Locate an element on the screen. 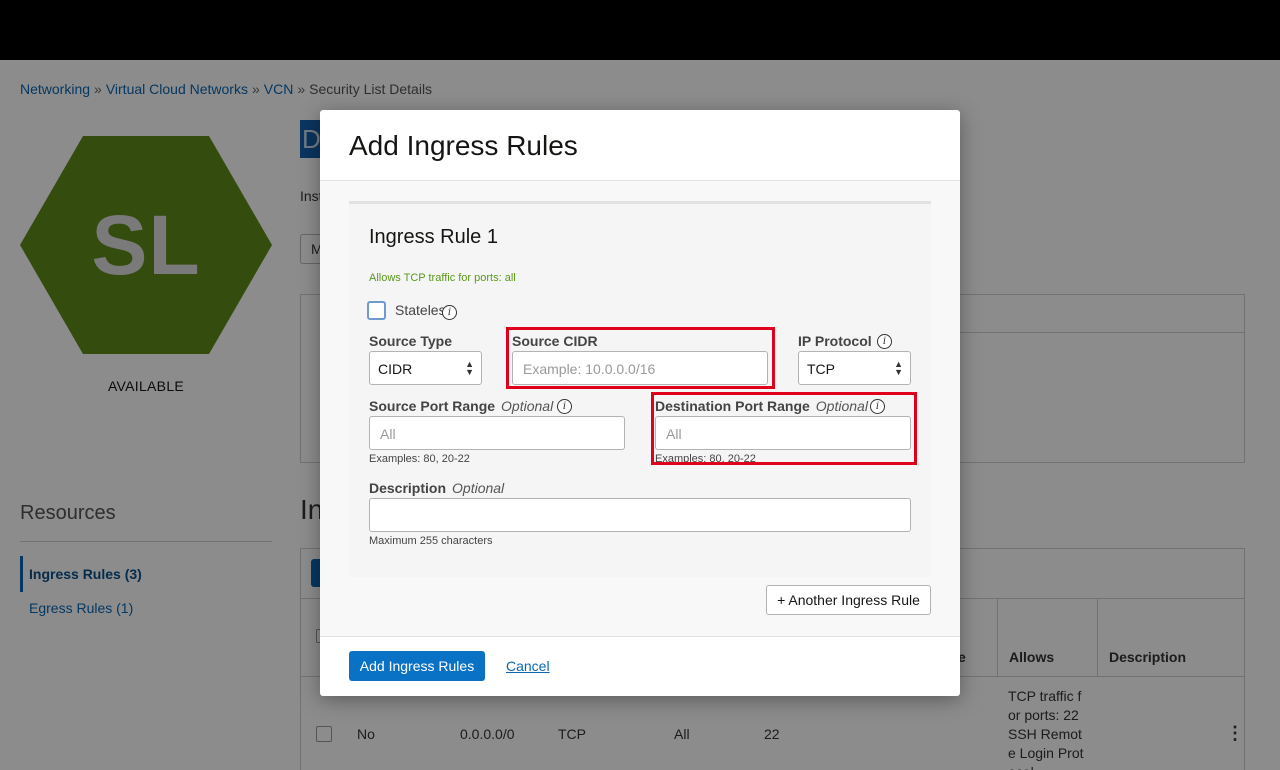 The height and width of the screenshot is (770, 1280). source-port-range-label-text: Source Port Range is located at coordinates (432, 406).